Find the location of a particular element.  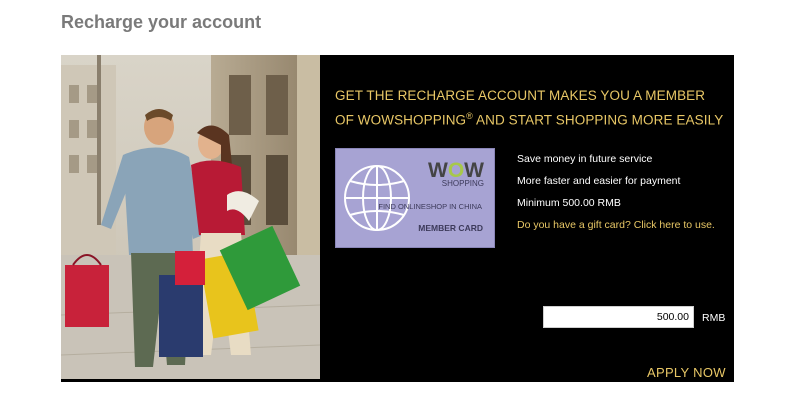

globe-icon is located at coordinates (377, 198).